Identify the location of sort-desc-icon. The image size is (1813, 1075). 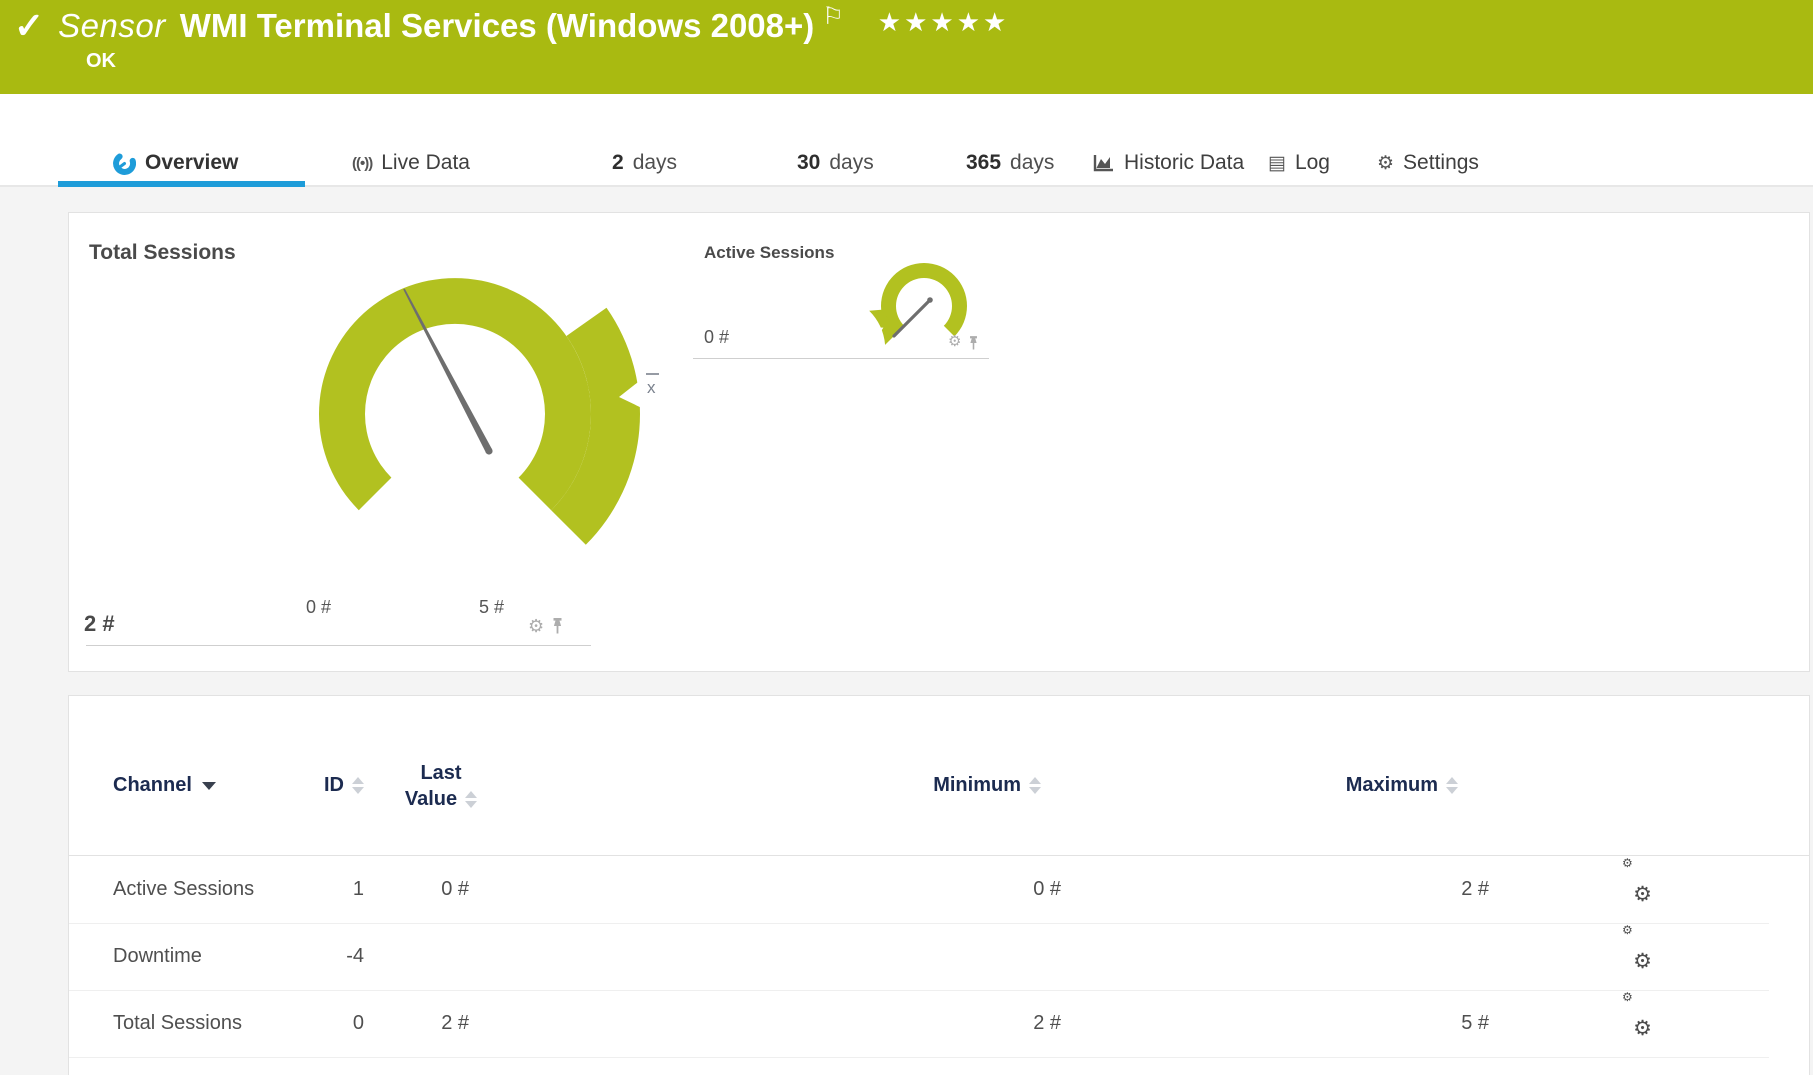
(208, 785).